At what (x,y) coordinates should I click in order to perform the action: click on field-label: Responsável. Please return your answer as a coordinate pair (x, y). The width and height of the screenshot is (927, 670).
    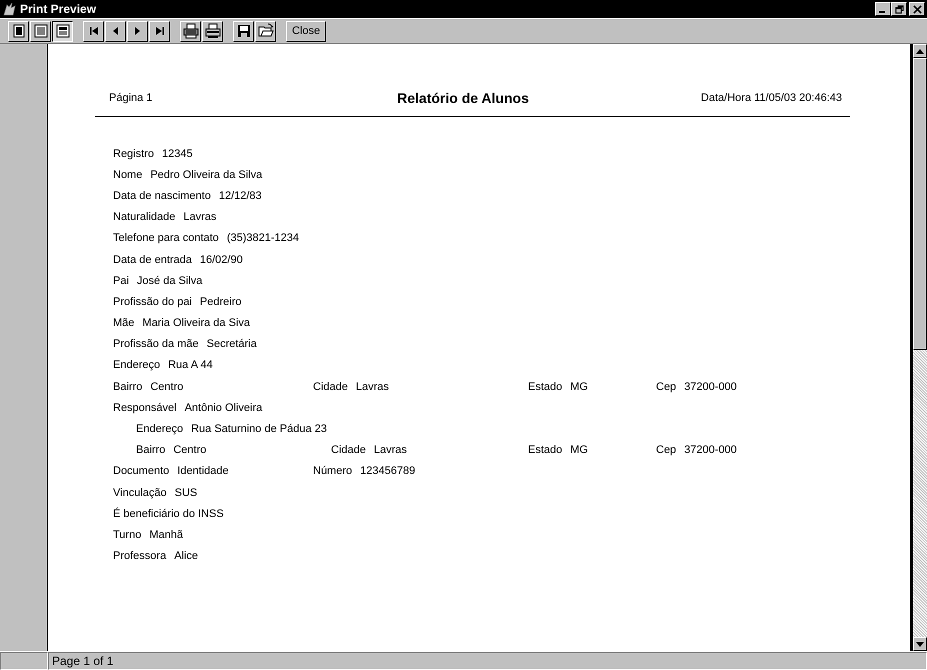
    Looking at the image, I should click on (145, 408).